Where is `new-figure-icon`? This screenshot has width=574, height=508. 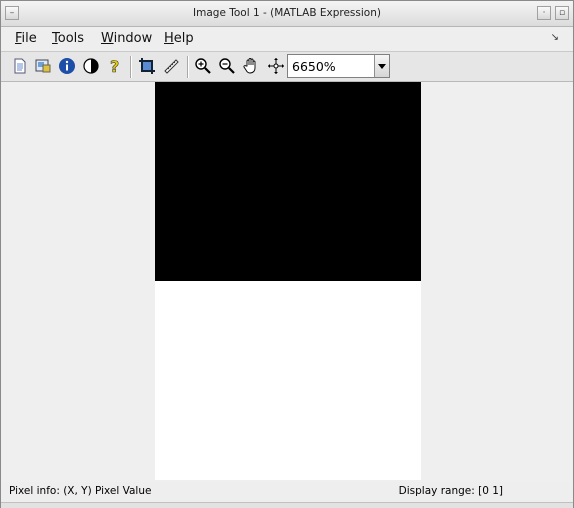 new-figure-icon is located at coordinates (20, 66).